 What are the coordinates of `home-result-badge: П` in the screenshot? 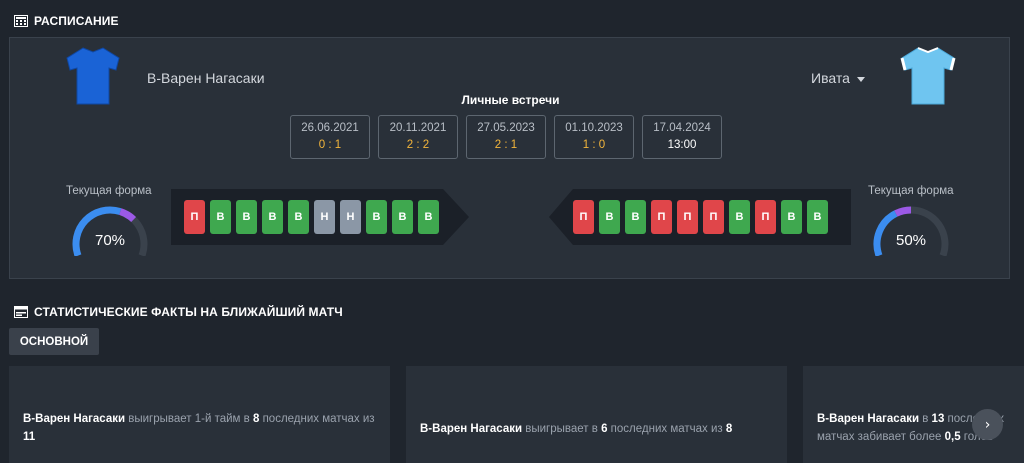 It's located at (194, 217).